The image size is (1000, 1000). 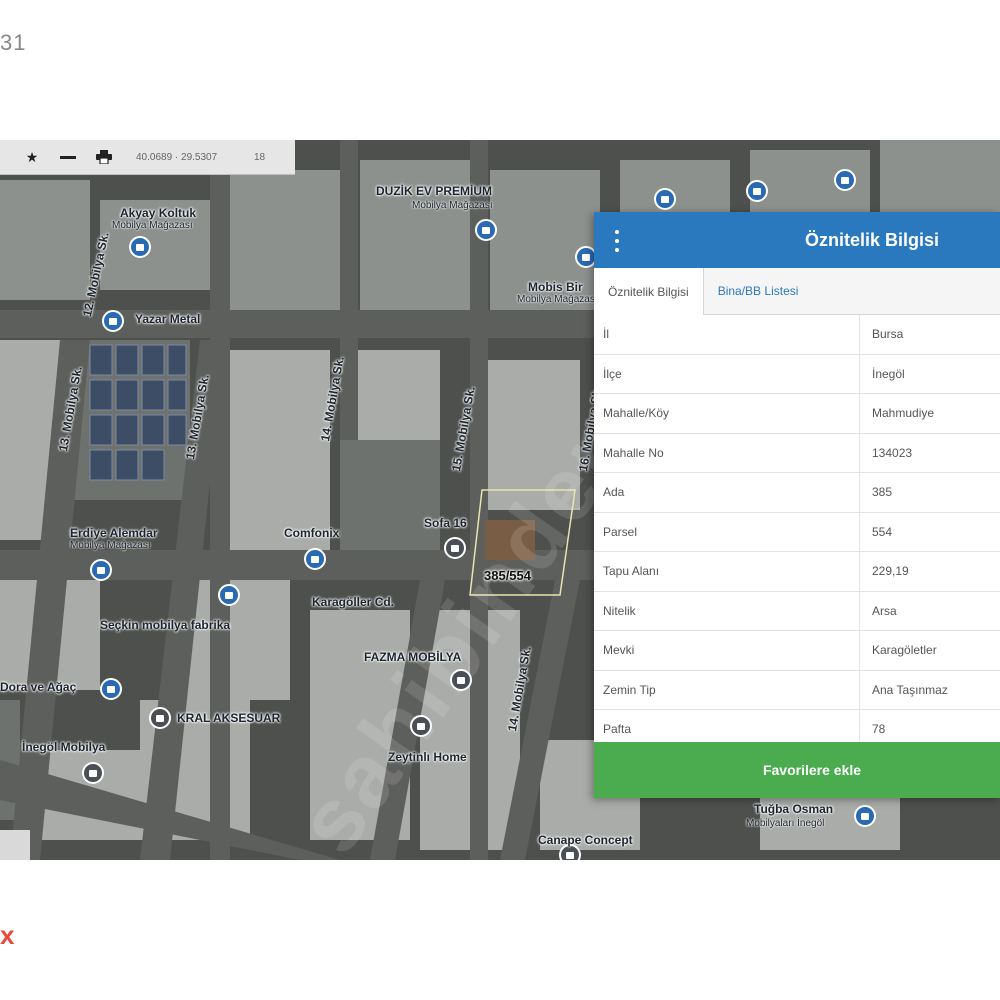 I want to click on panel-header: Öznitelik Bilgisi, so click(x=797, y=240).